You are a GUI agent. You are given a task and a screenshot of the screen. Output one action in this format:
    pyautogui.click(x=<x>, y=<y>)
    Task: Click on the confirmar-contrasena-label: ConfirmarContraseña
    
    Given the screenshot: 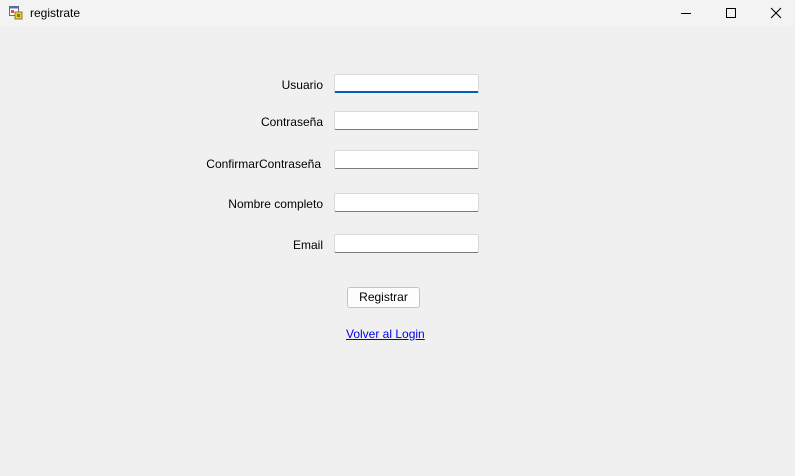 What is the action you would take?
    pyautogui.click(x=263, y=164)
    